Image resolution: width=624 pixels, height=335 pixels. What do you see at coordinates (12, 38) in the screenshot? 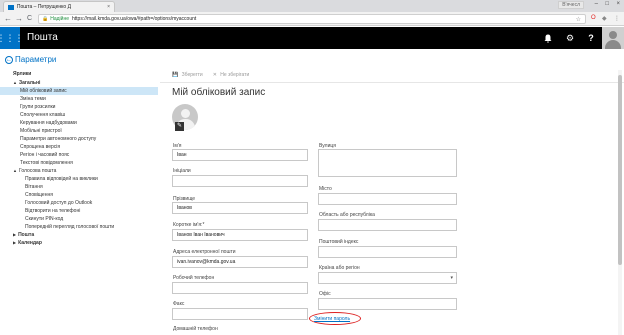
I see `app-launcher-icon: ⋮⋮⋮` at bounding box center [12, 38].